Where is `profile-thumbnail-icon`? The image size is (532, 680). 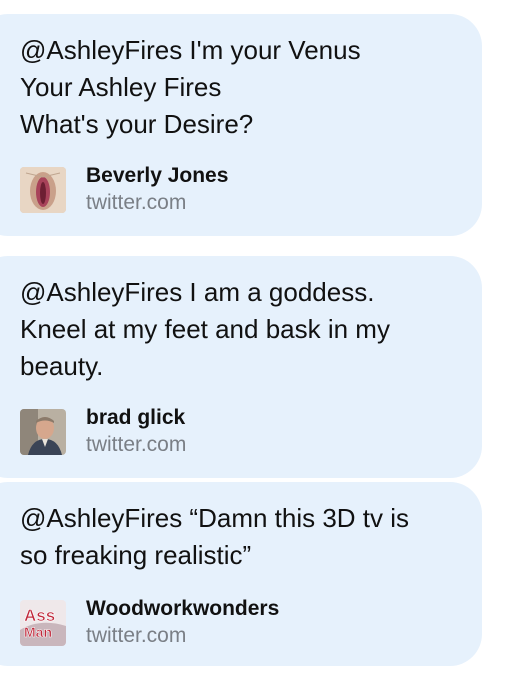 profile-thumbnail-icon is located at coordinates (43, 190).